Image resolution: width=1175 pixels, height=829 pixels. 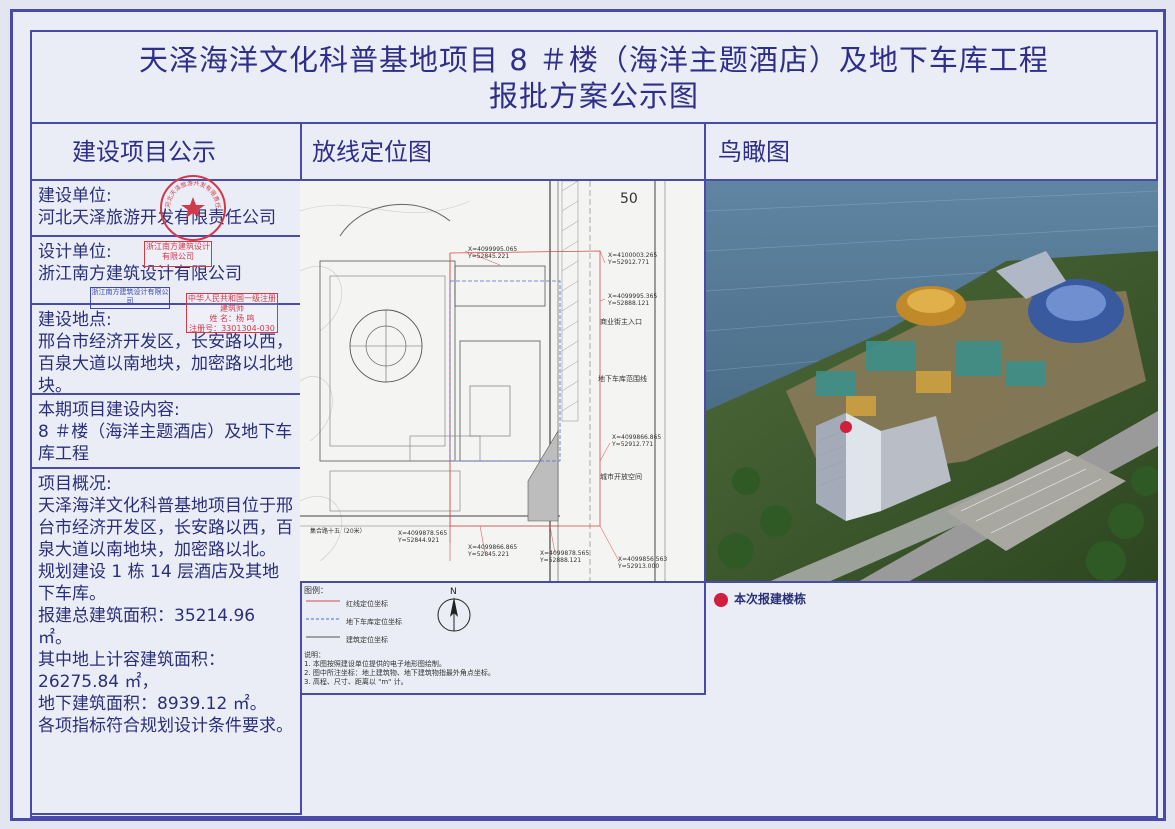 I want to click on legend-red-line: 红线定位坐标, so click(x=367, y=604).